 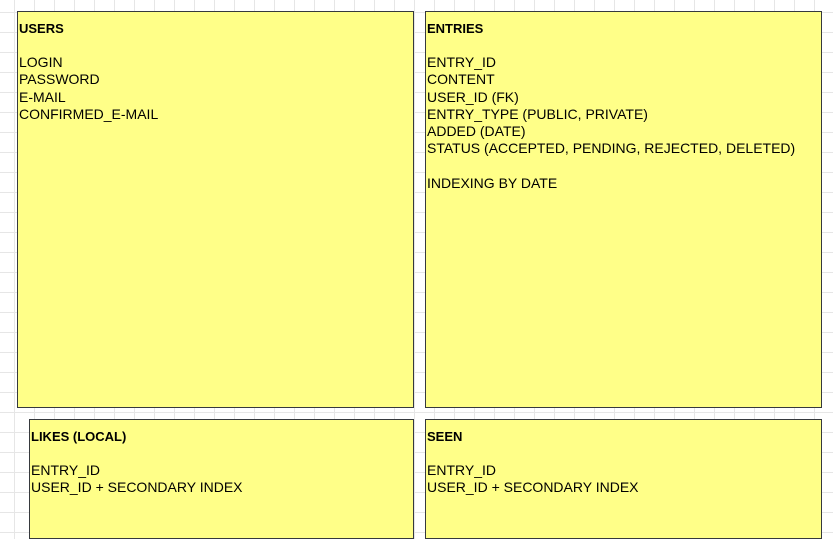 What do you see at coordinates (473, 96) in the screenshot?
I see `entries-field-user-id: USER_ID (FK)` at bounding box center [473, 96].